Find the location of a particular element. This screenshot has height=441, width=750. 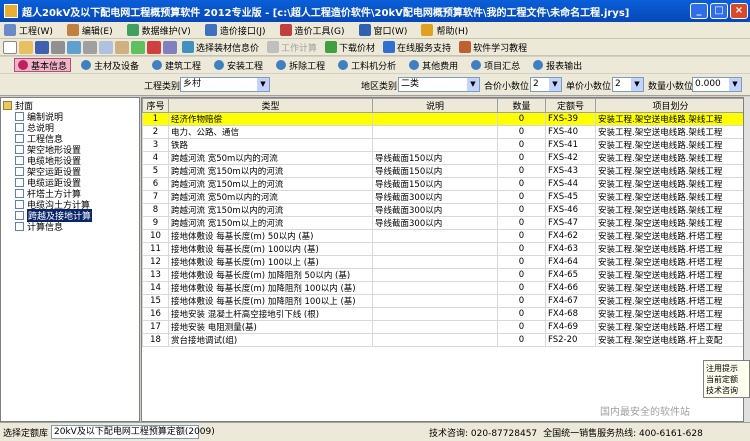

tab-building: 建筑工程 is located at coordinates (176, 65).